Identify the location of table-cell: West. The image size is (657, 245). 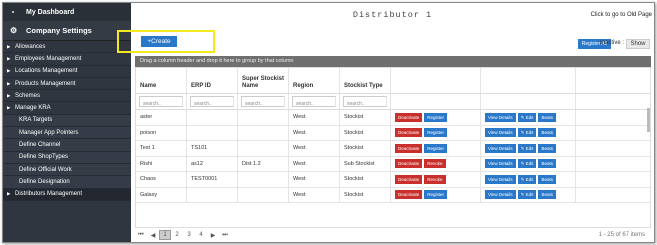
(314, 148).